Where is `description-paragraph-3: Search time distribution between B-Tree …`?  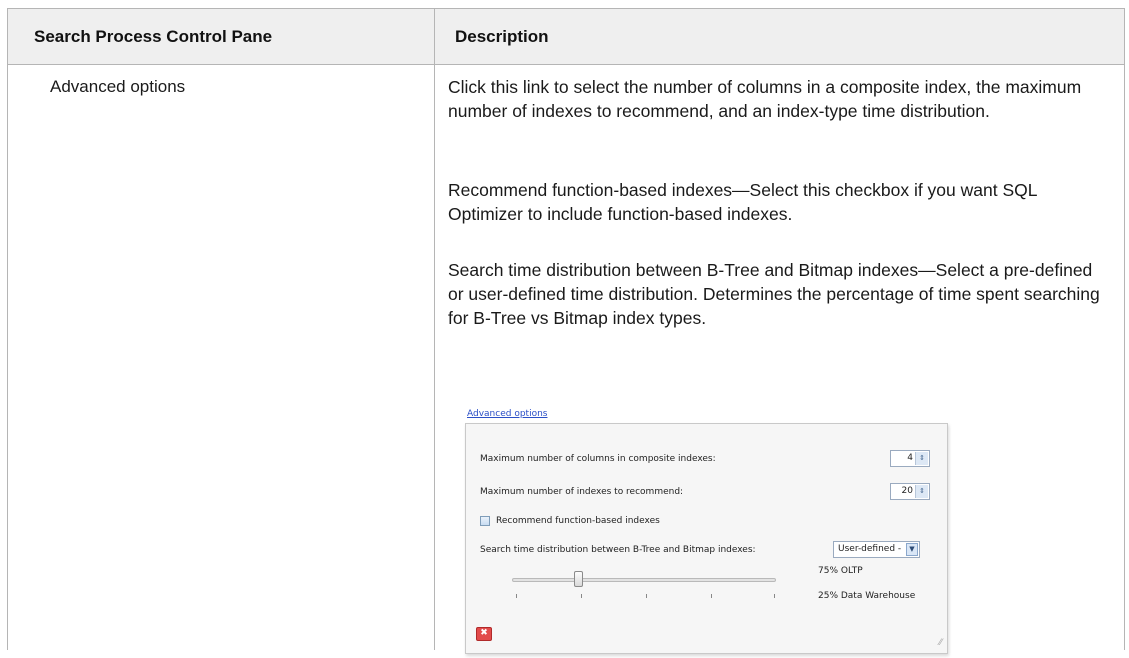
description-paragraph-3: Search time distribution between B-Tree … is located at coordinates (774, 294).